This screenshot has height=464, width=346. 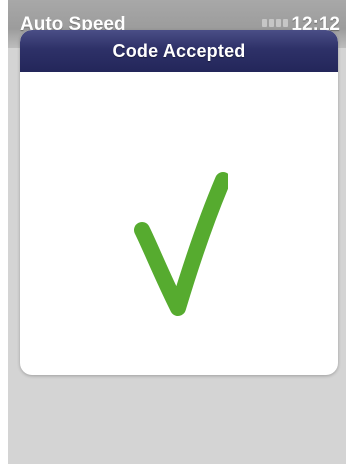 What do you see at coordinates (275, 23) in the screenshot?
I see `signal-bars-icon` at bounding box center [275, 23].